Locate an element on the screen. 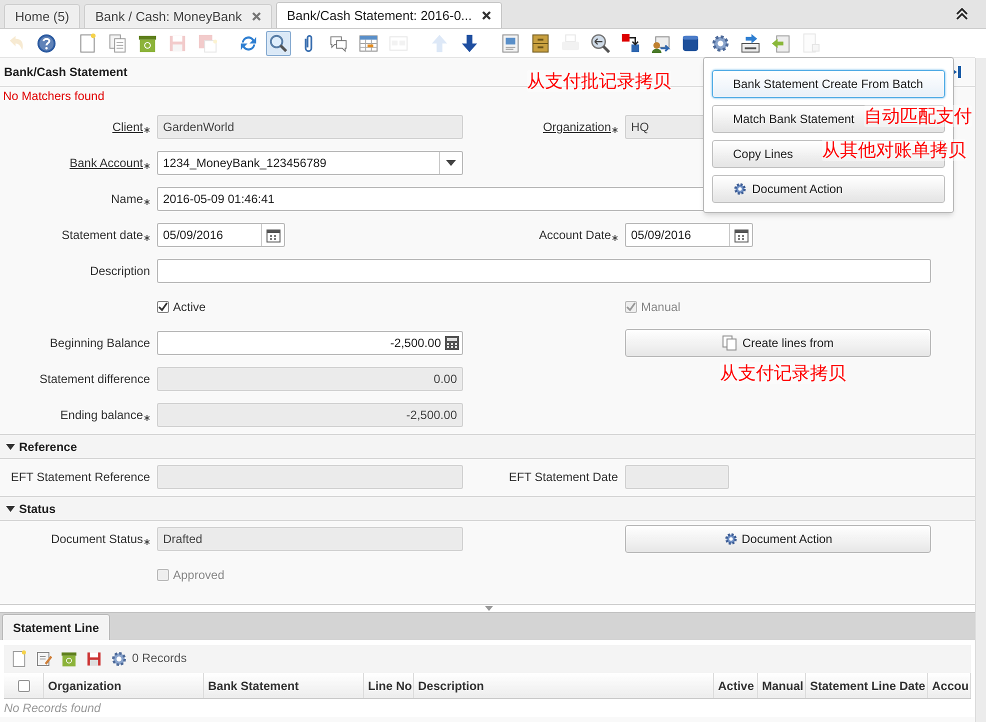  checkbox-label: Approved is located at coordinates (198, 575).